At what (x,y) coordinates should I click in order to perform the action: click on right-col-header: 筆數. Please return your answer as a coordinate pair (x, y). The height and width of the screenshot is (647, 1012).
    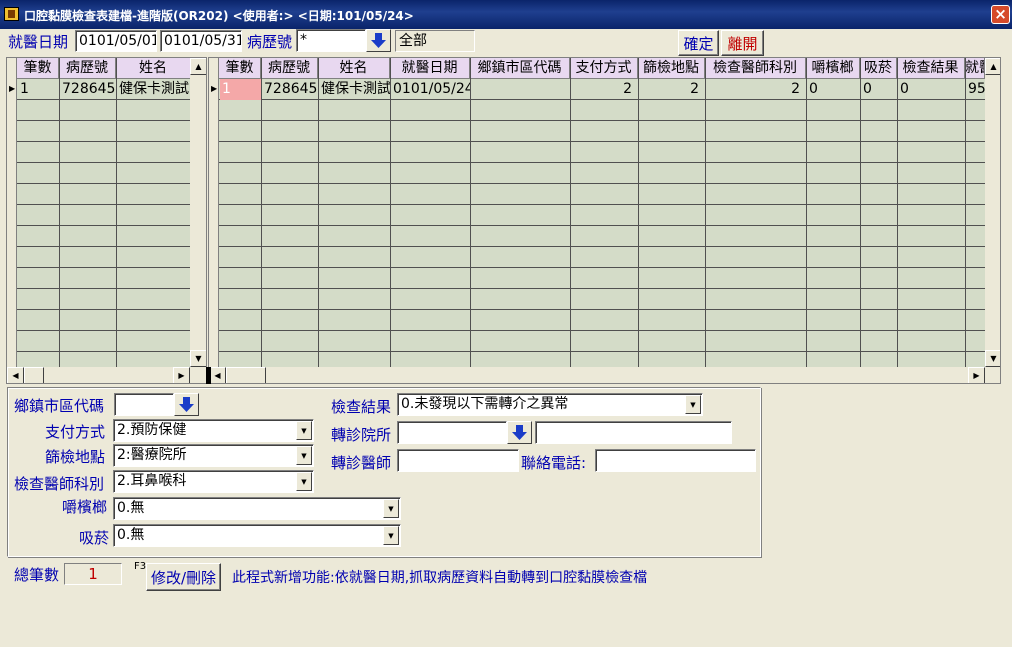
    Looking at the image, I should click on (240, 68).